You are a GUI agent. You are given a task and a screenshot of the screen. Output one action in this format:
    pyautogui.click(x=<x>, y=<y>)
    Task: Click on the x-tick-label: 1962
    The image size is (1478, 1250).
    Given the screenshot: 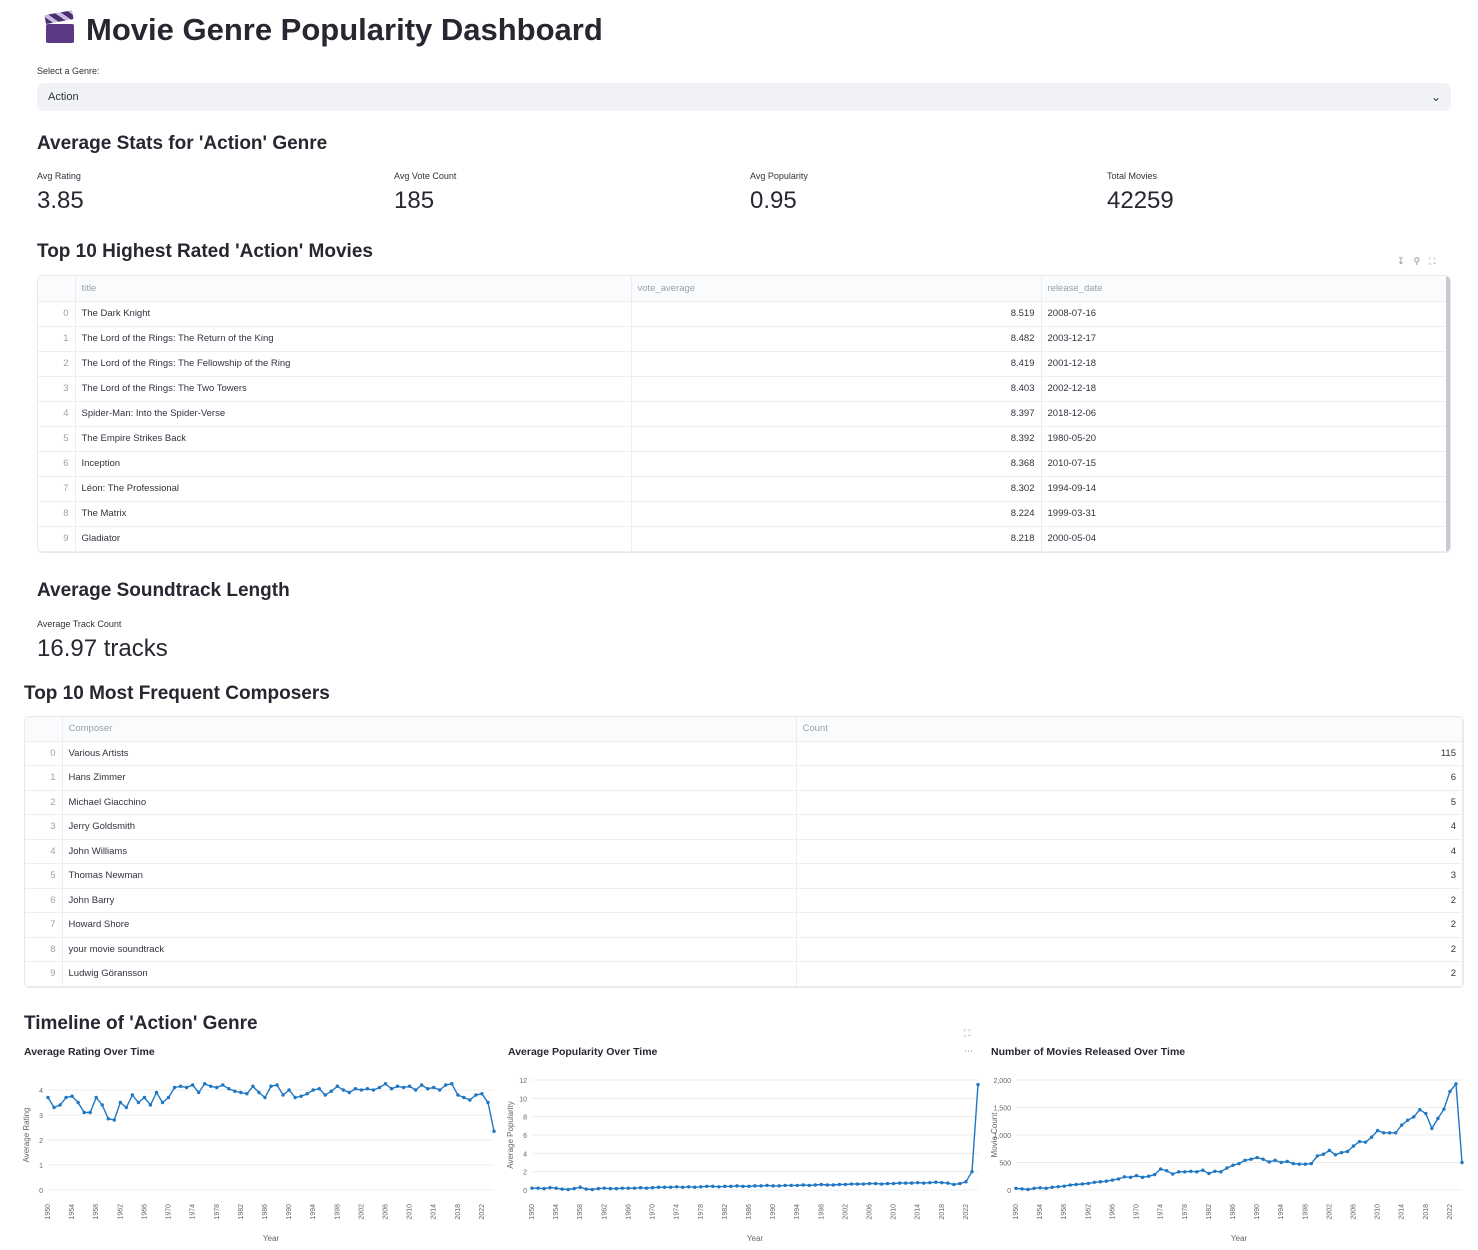 What is the action you would take?
    pyautogui.click(x=120, y=1212)
    